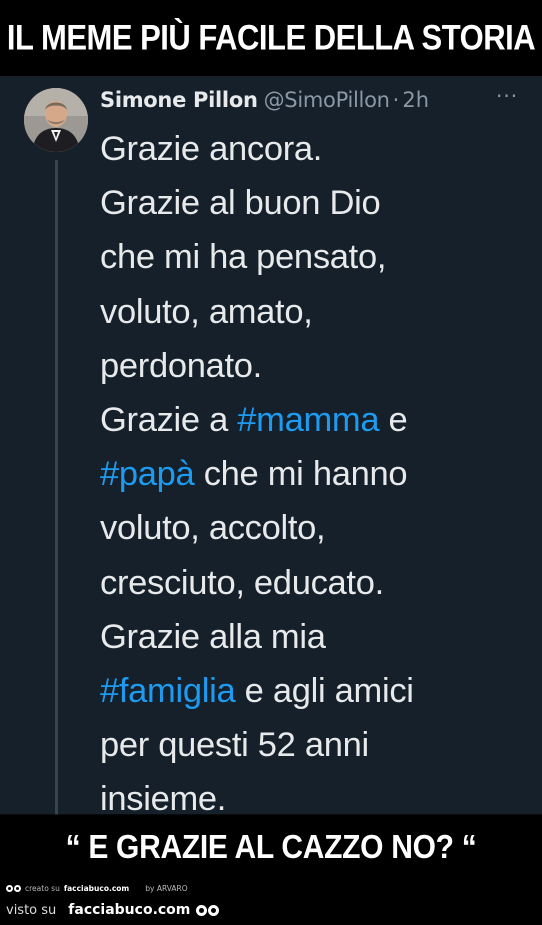  Describe the element at coordinates (179, 100) in the screenshot. I see `author-name: Simone Pillon` at that location.